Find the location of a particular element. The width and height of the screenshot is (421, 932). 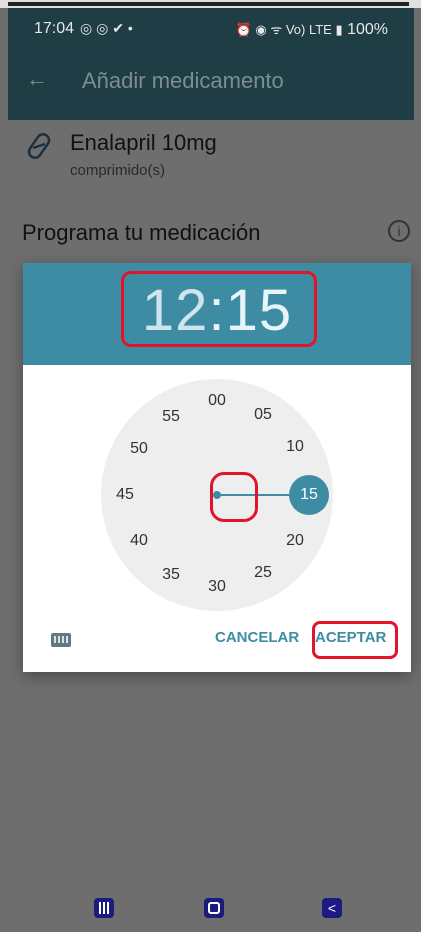

medication-name: Enalapril 10mg is located at coordinates (143, 142).